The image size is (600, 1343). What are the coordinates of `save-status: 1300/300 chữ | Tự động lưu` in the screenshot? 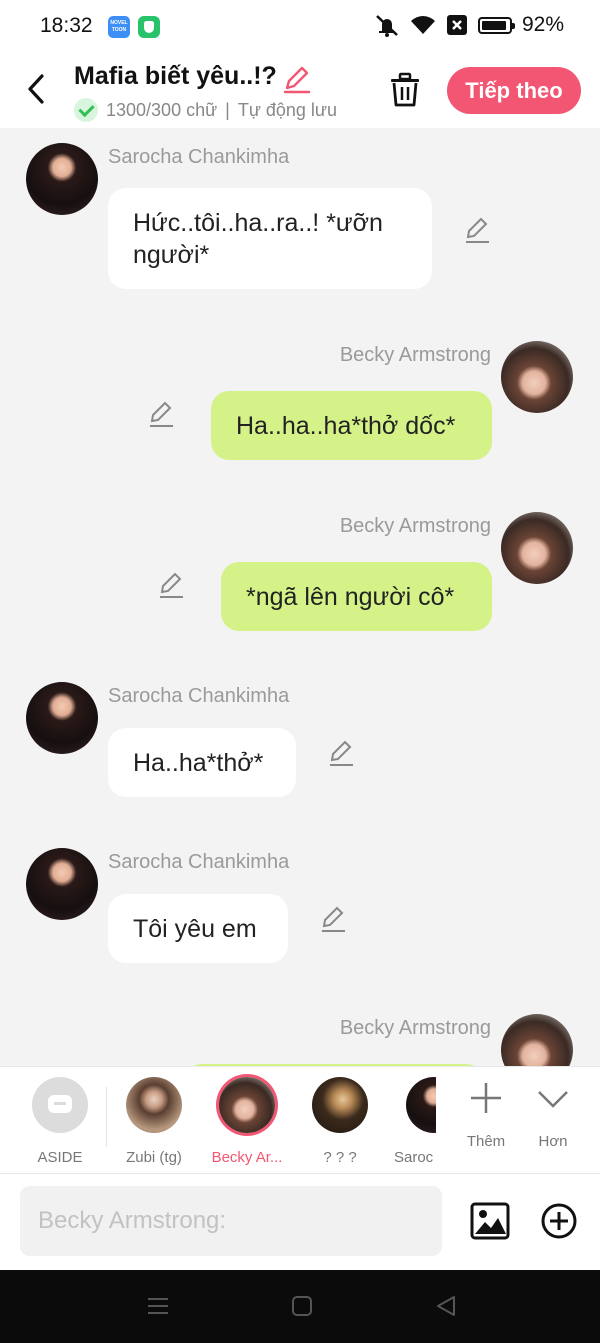 It's located at (205, 110).